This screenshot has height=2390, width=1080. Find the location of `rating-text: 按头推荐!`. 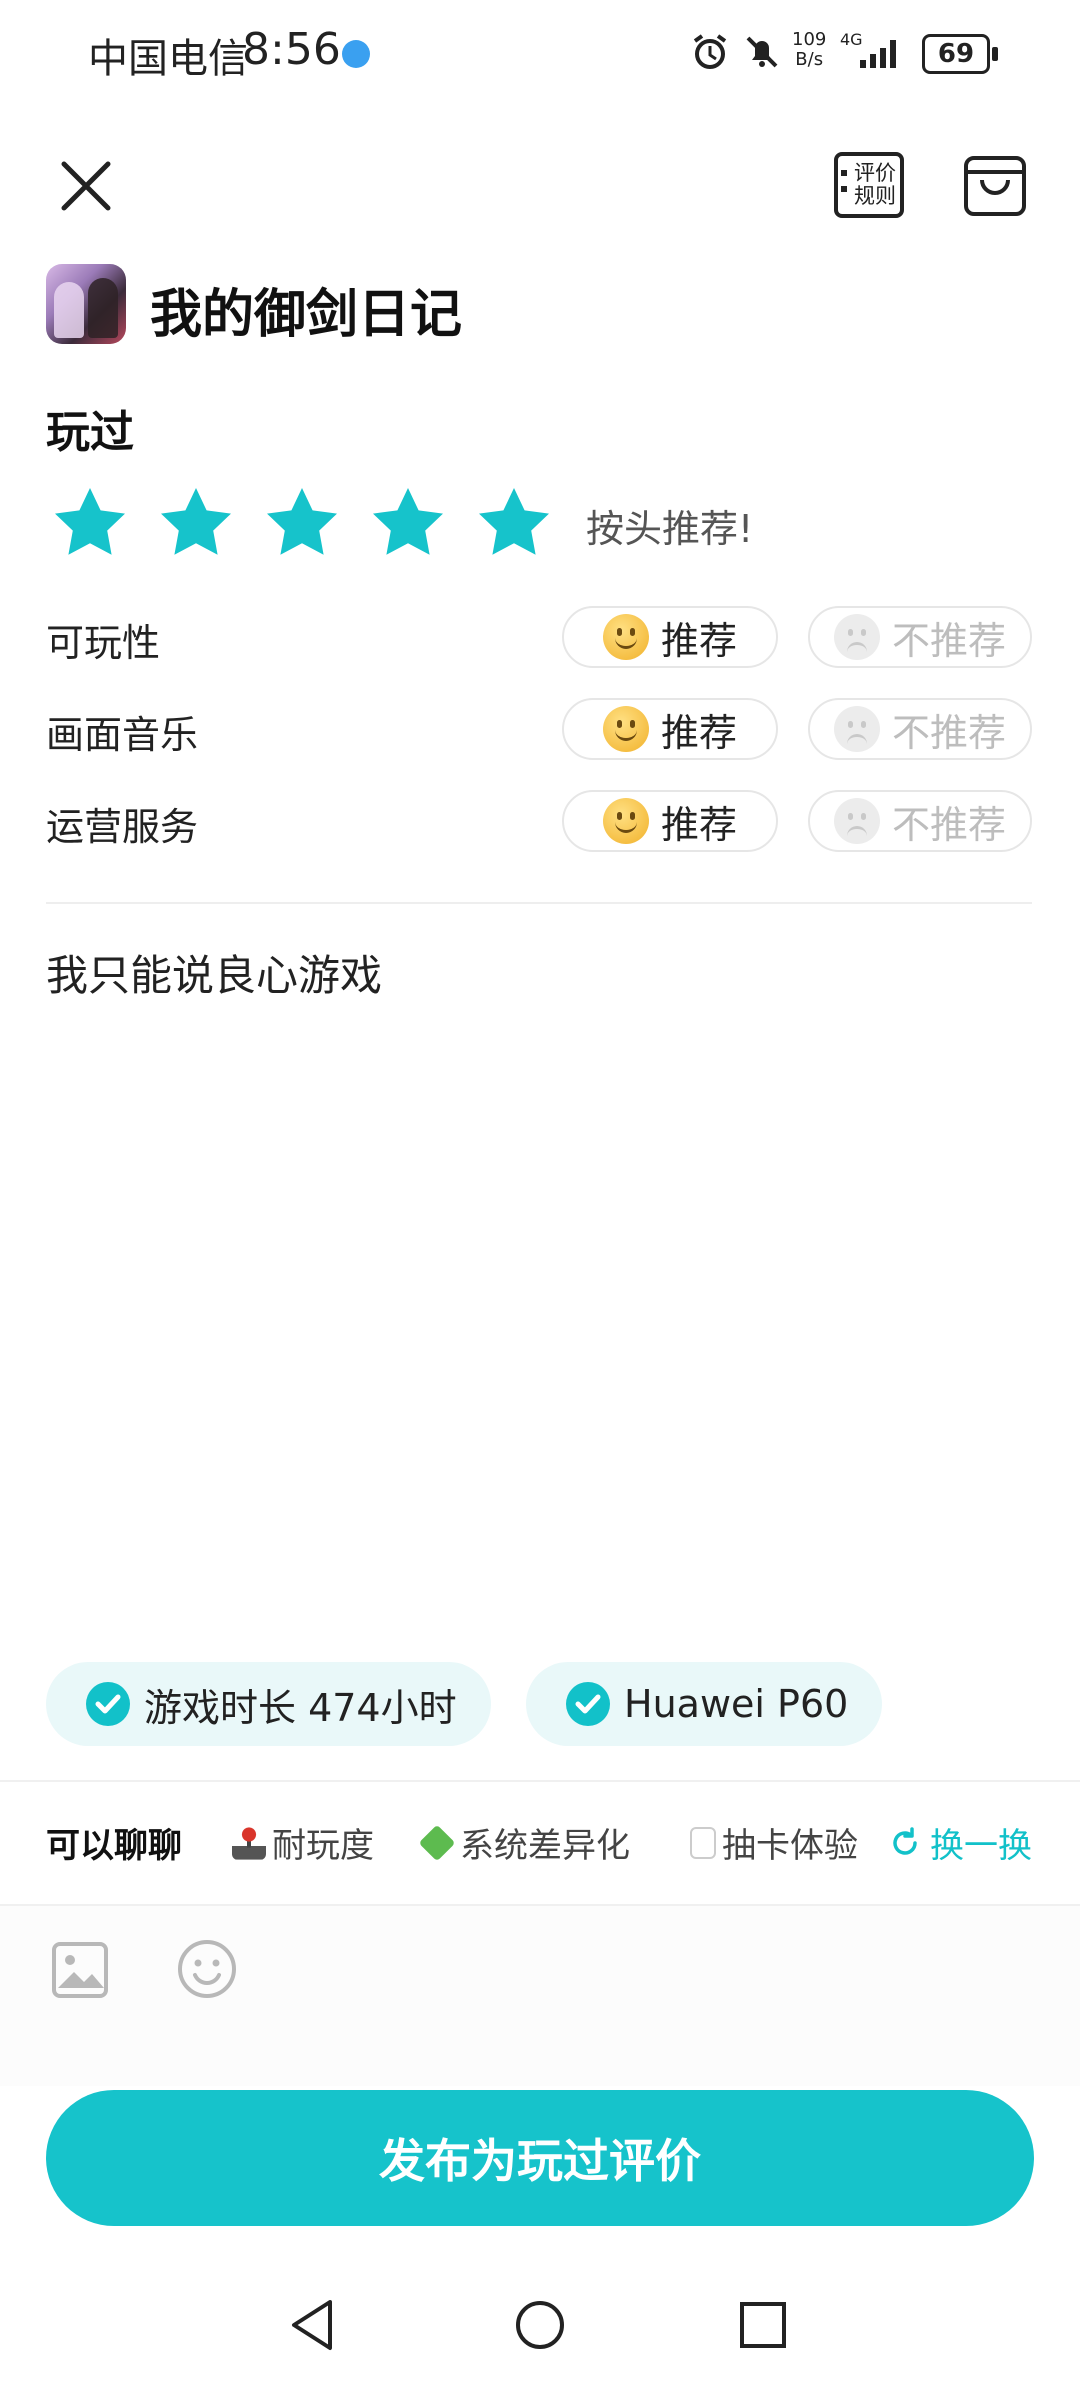

rating-text: 按头推荐! is located at coordinates (670, 529).